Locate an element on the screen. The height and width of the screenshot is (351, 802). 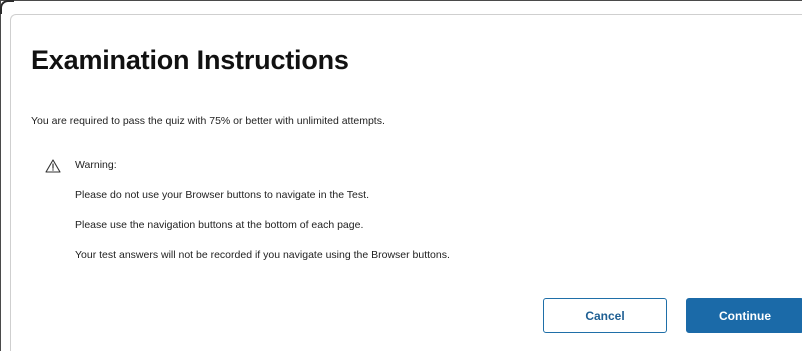
cancel-button: Cancel is located at coordinates (605, 315).